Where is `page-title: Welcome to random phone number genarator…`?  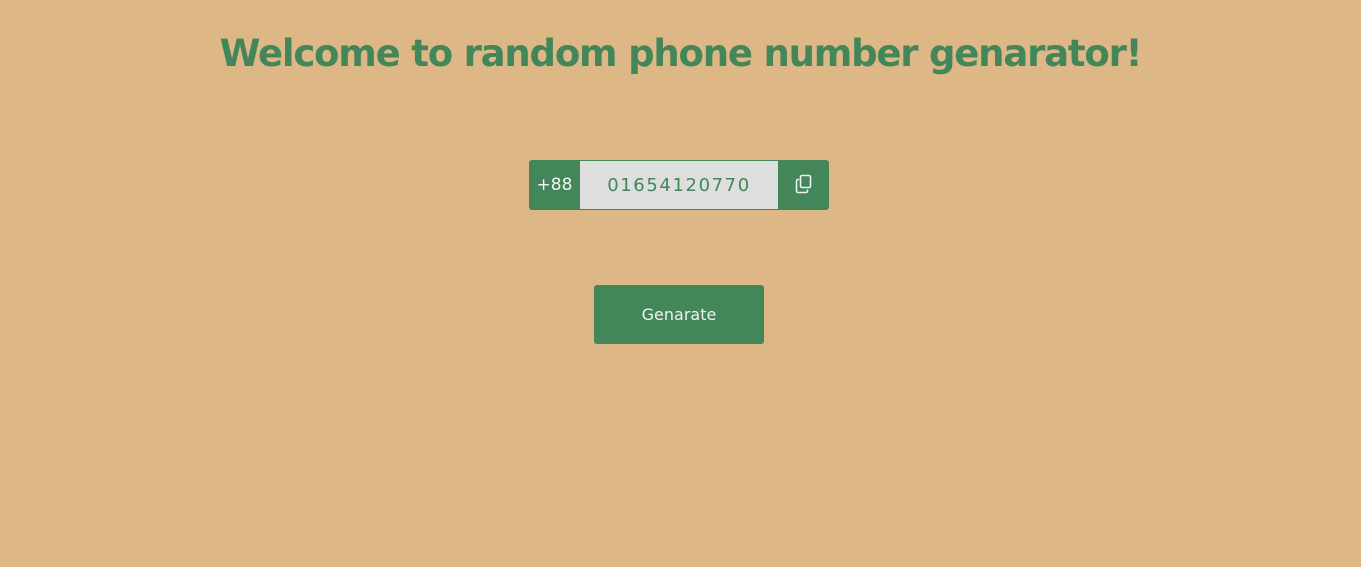 page-title: Welcome to random phone number genarator… is located at coordinates (681, 53).